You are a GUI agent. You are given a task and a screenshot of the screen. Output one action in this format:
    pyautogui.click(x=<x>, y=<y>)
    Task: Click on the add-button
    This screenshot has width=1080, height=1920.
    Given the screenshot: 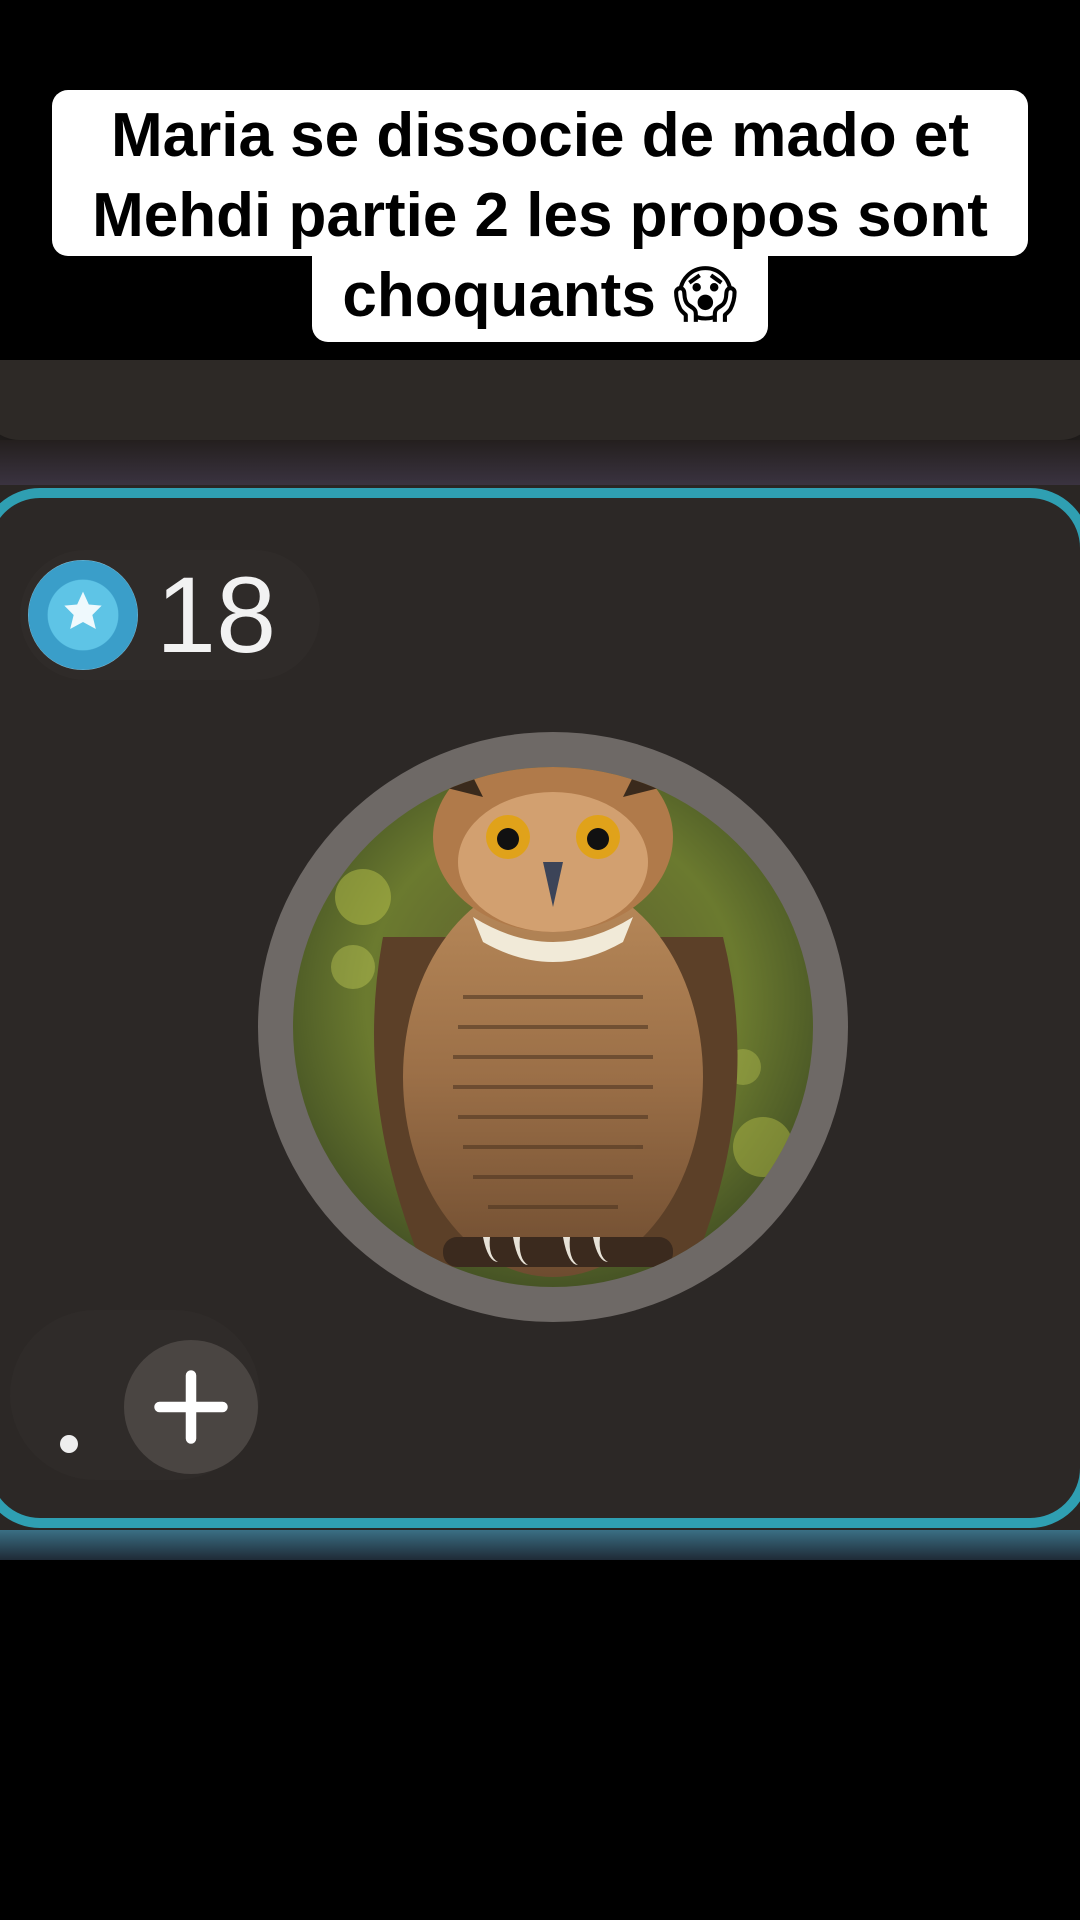 What is the action you would take?
    pyautogui.click(x=191, y=1407)
    